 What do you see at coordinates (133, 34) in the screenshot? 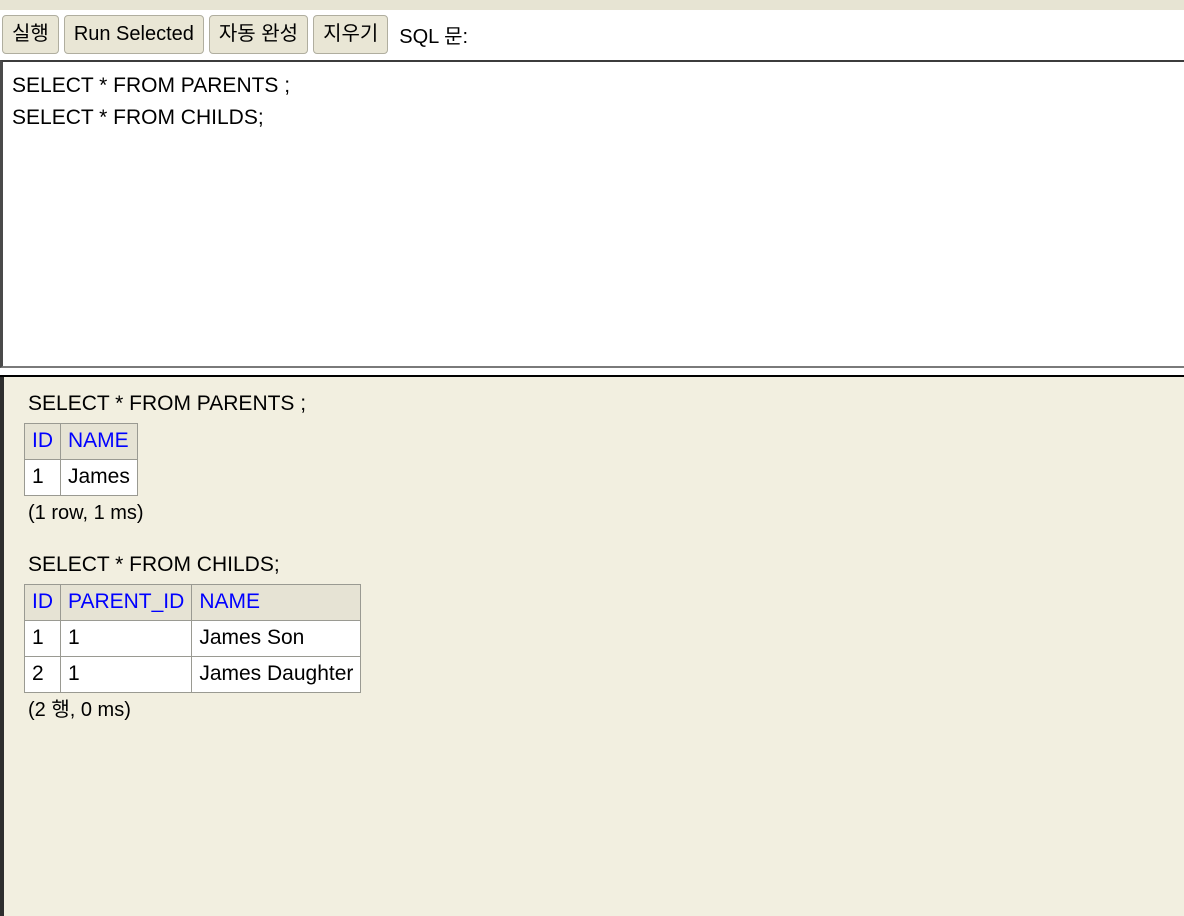
I see `run-selected-button: Run Selected` at bounding box center [133, 34].